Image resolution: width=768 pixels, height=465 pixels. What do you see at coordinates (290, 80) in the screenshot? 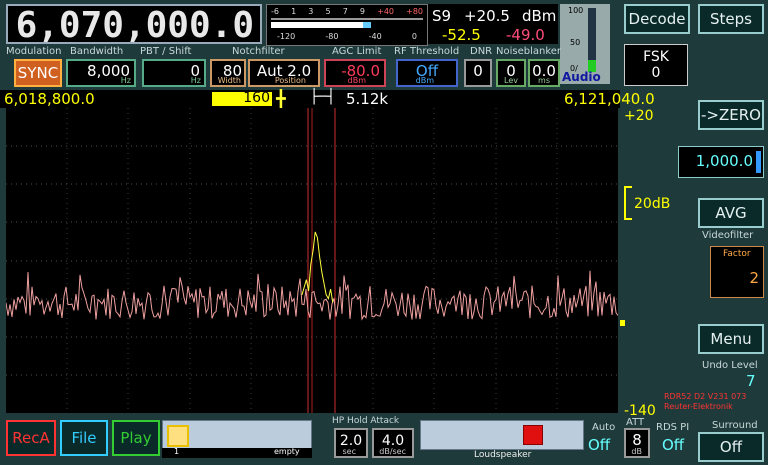
I see `notch-position-unit: Position` at bounding box center [290, 80].